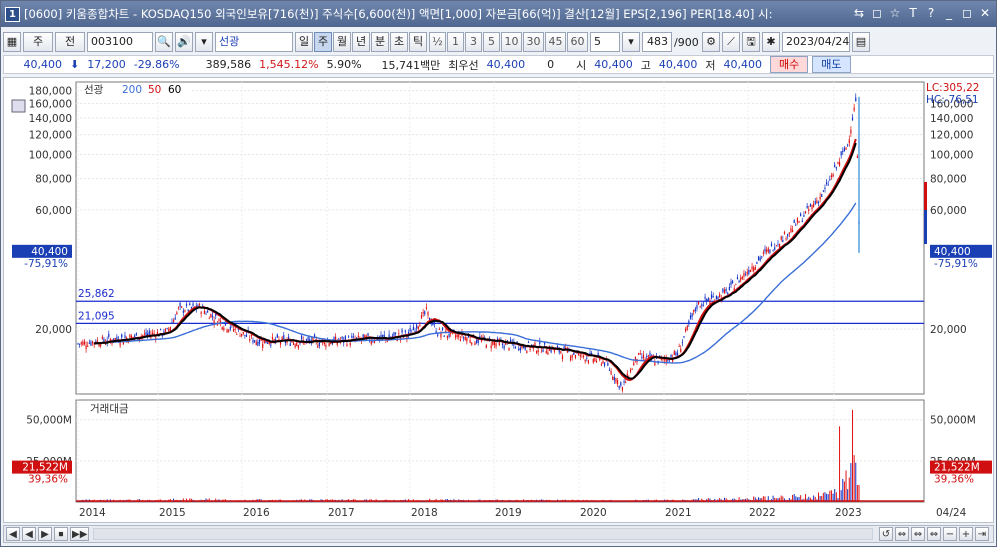  I want to click on hc-label: HC:-76,51, so click(952, 100).